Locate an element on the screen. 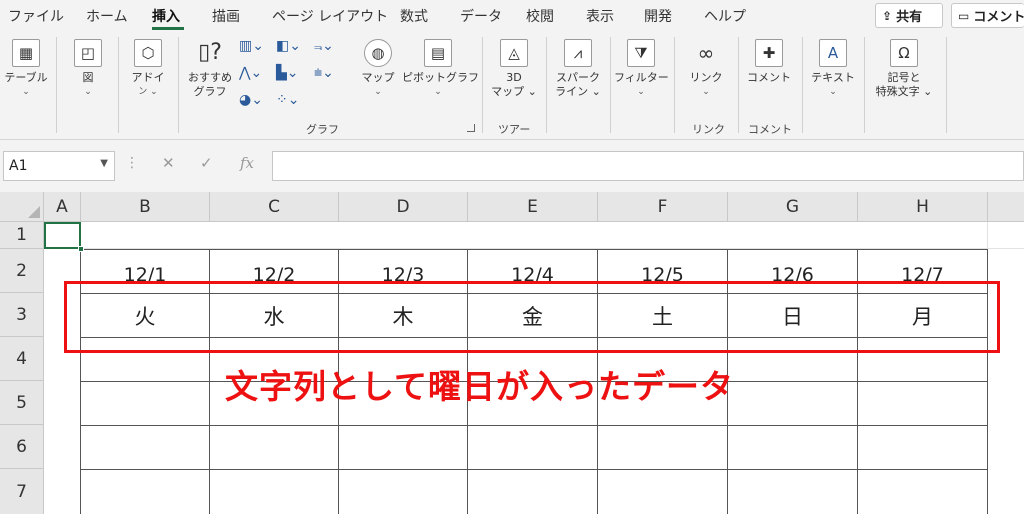  tab-review: 校閲 is located at coordinates (540, 16).